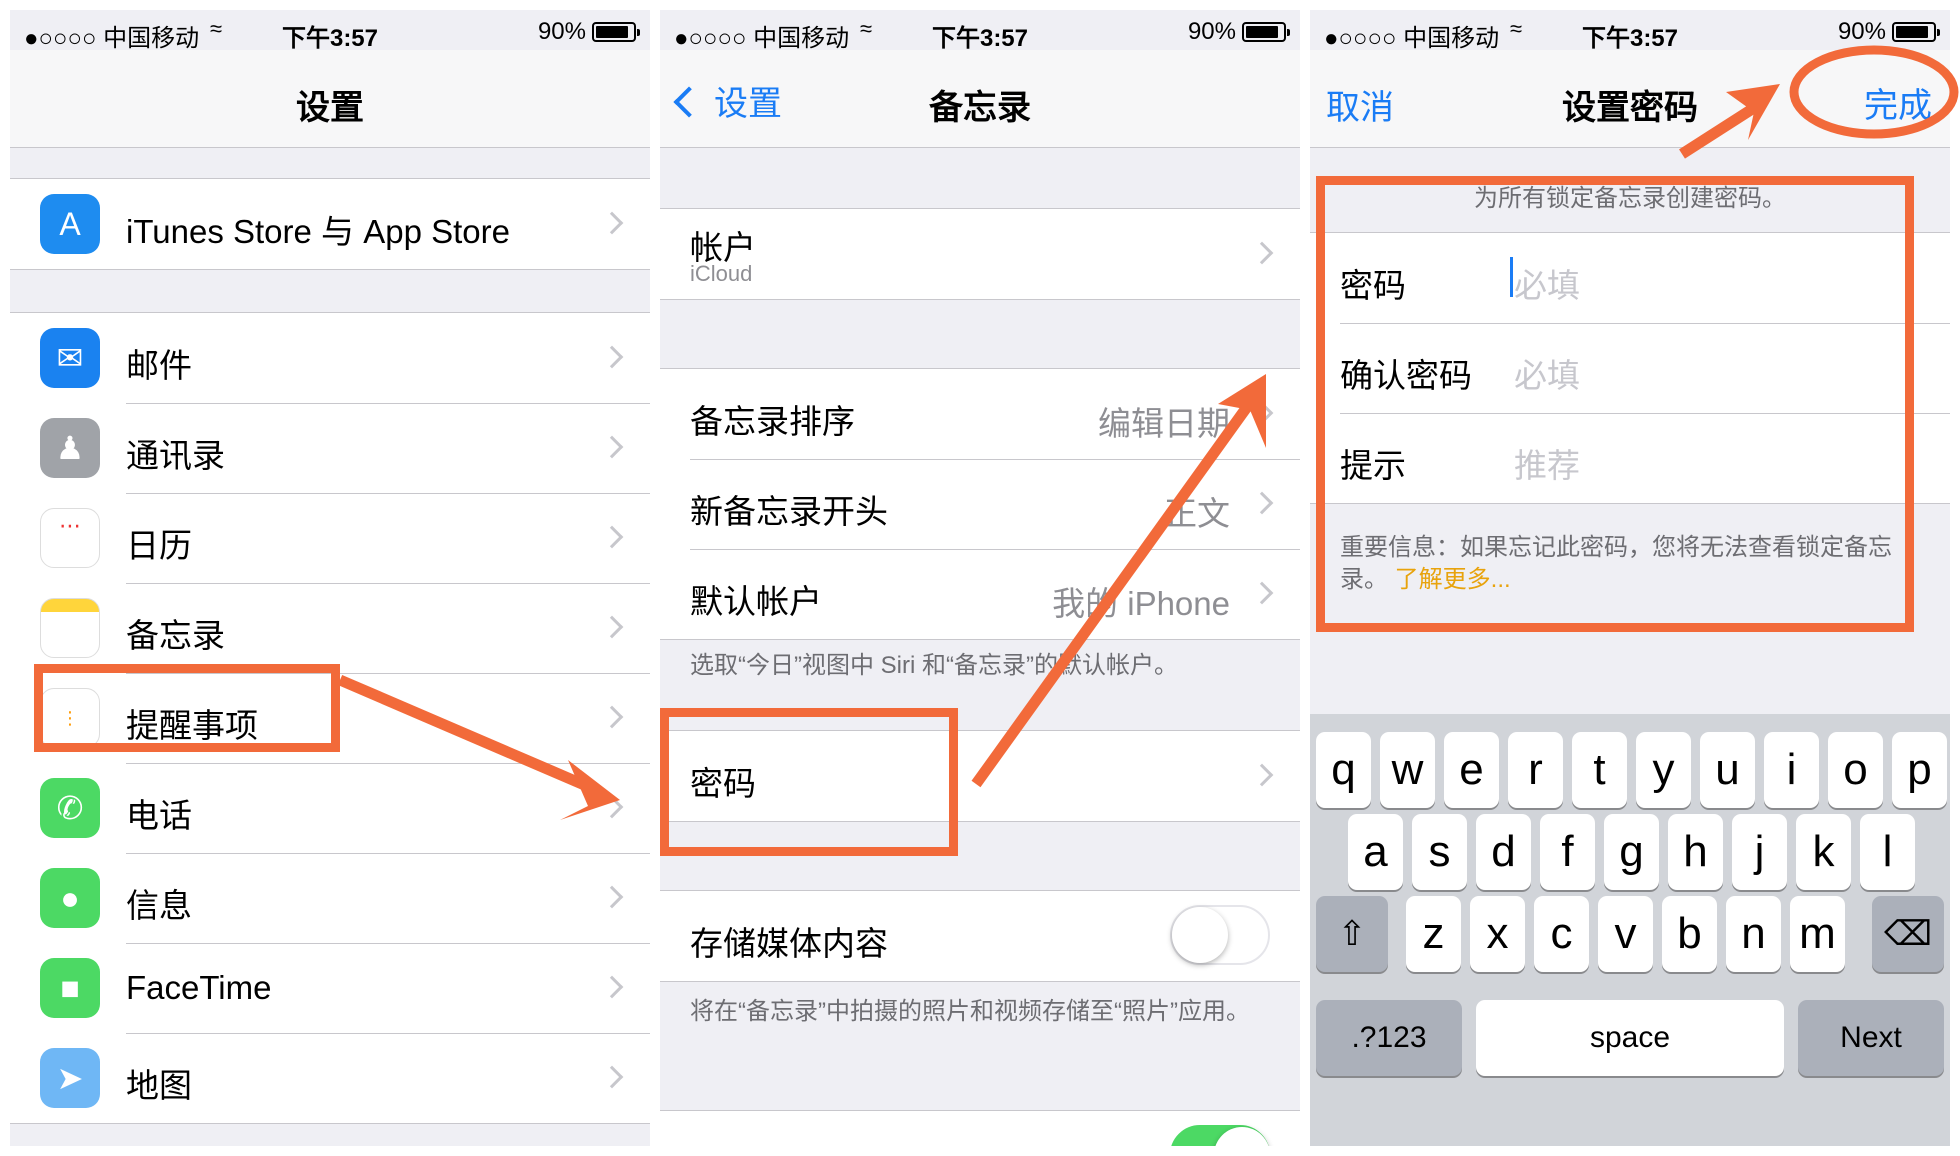 Image resolution: width=1960 pixels, height=1156 pixels. What do you see at coordinates (590, 790) in the screenshot?
I see `arrow-head` at bounding box center [590, 790].